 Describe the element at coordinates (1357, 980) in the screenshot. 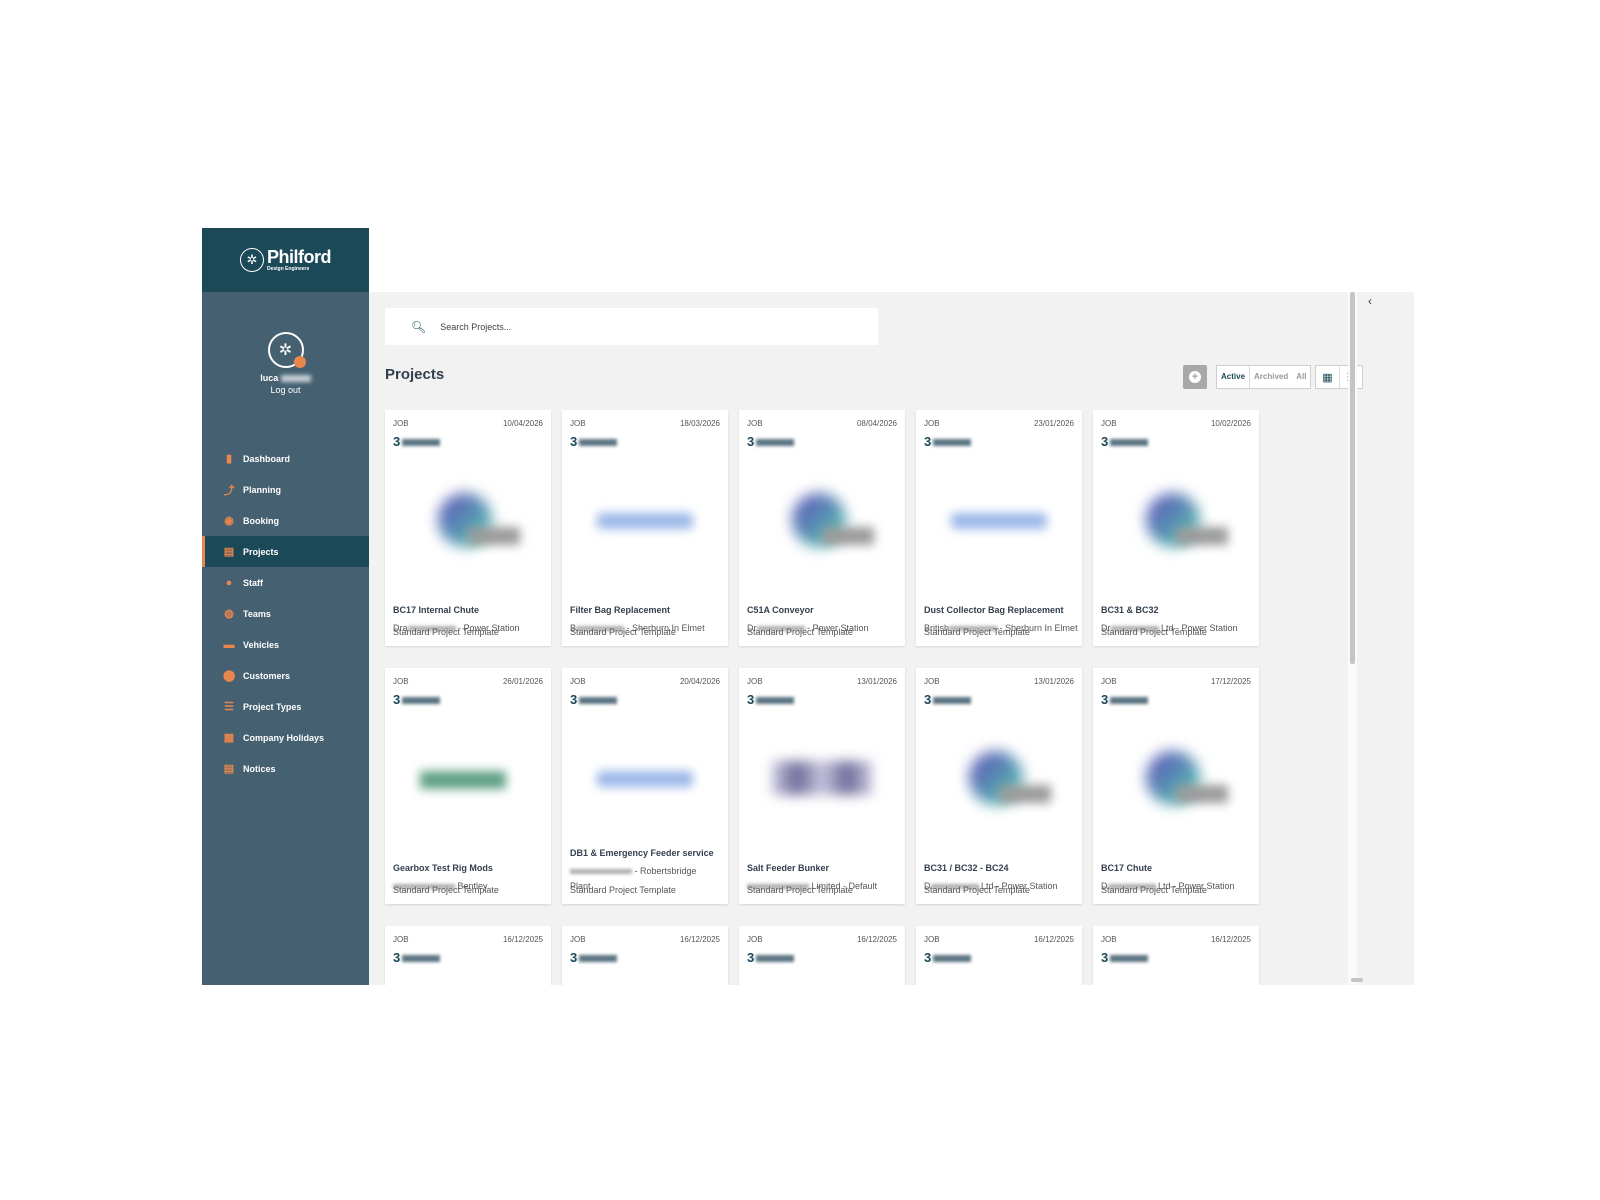

I see `horizontal-scrollbar` at that location.